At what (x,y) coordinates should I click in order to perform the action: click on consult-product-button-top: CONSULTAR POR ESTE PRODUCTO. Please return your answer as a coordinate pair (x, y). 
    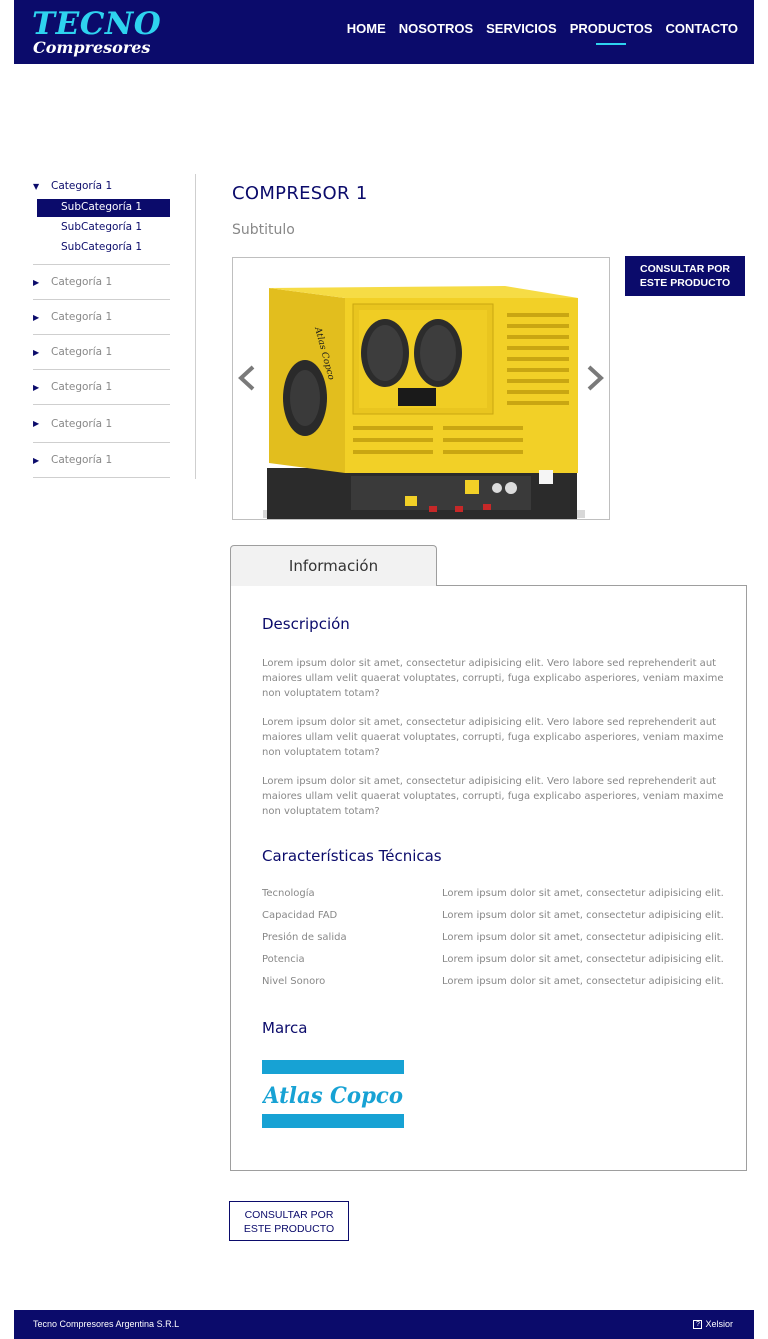
    Looking at the image, I should click on (685, 276).